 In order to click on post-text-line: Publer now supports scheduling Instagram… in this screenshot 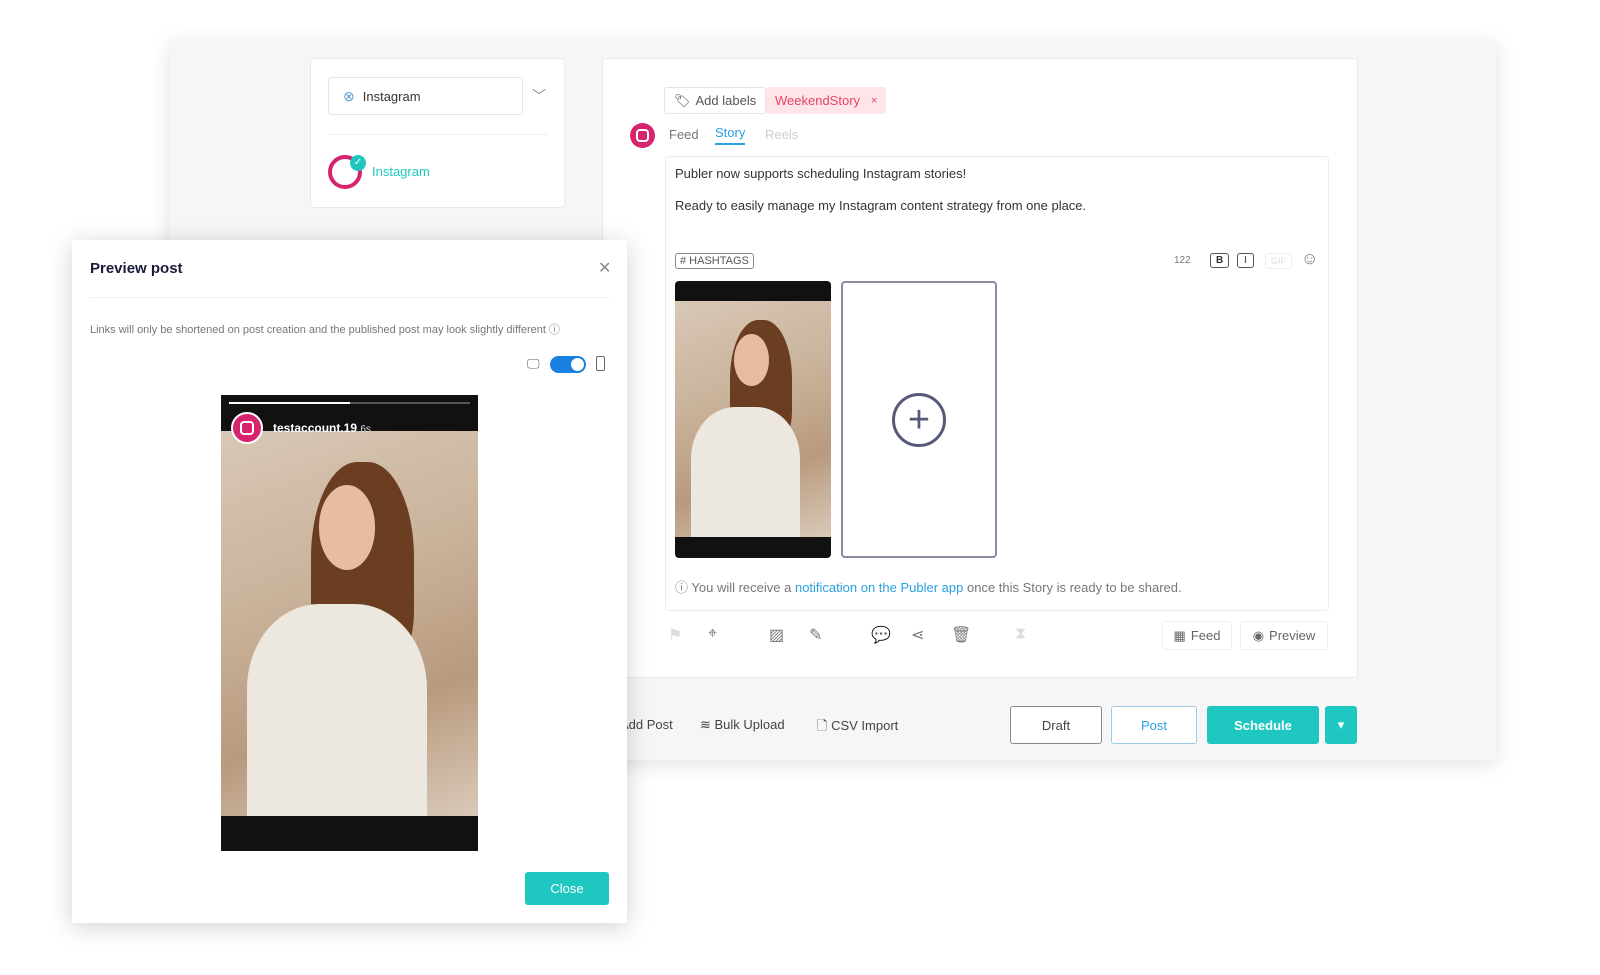, I will do `click(821, 173)`.